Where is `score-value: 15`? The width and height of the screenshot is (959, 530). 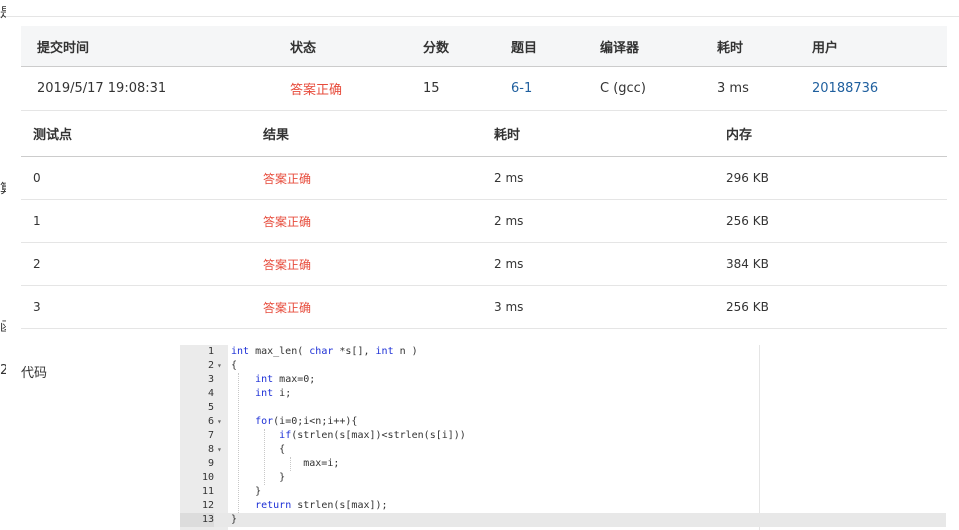 score-value: 15 is located at coordinates (431, 88).